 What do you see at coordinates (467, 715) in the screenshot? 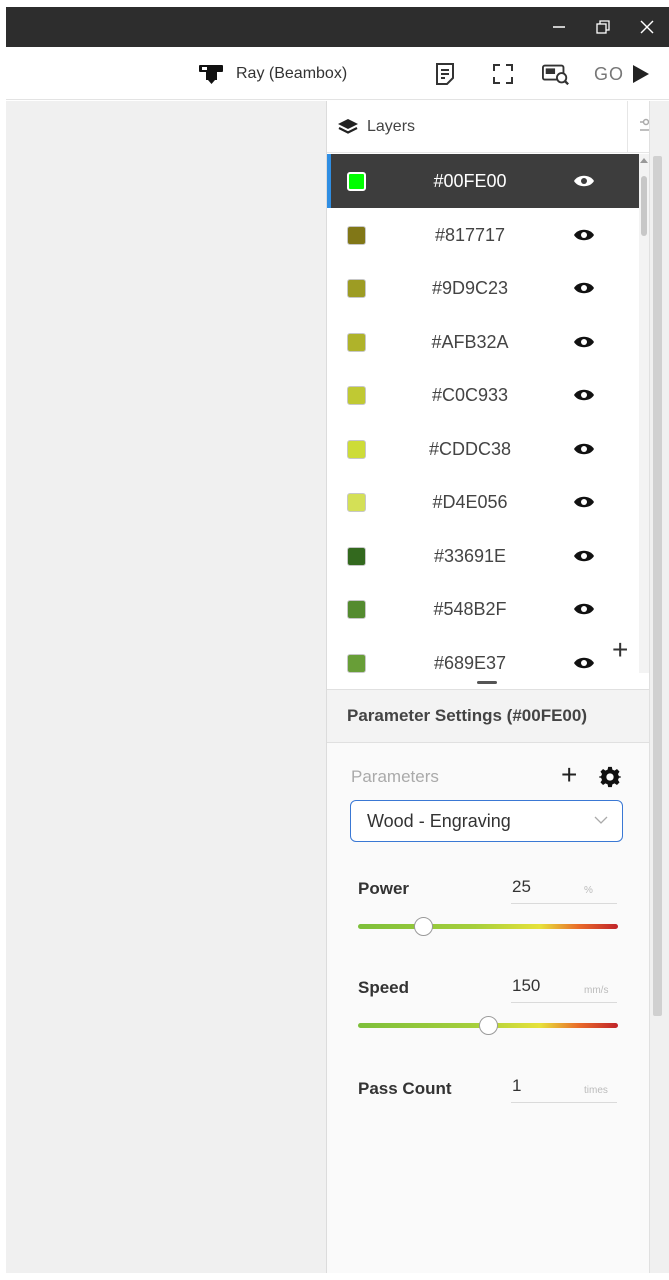
I see `parameter-settings-title: Parameter Settings (#00FE00)` at bounding box center [467, 715].